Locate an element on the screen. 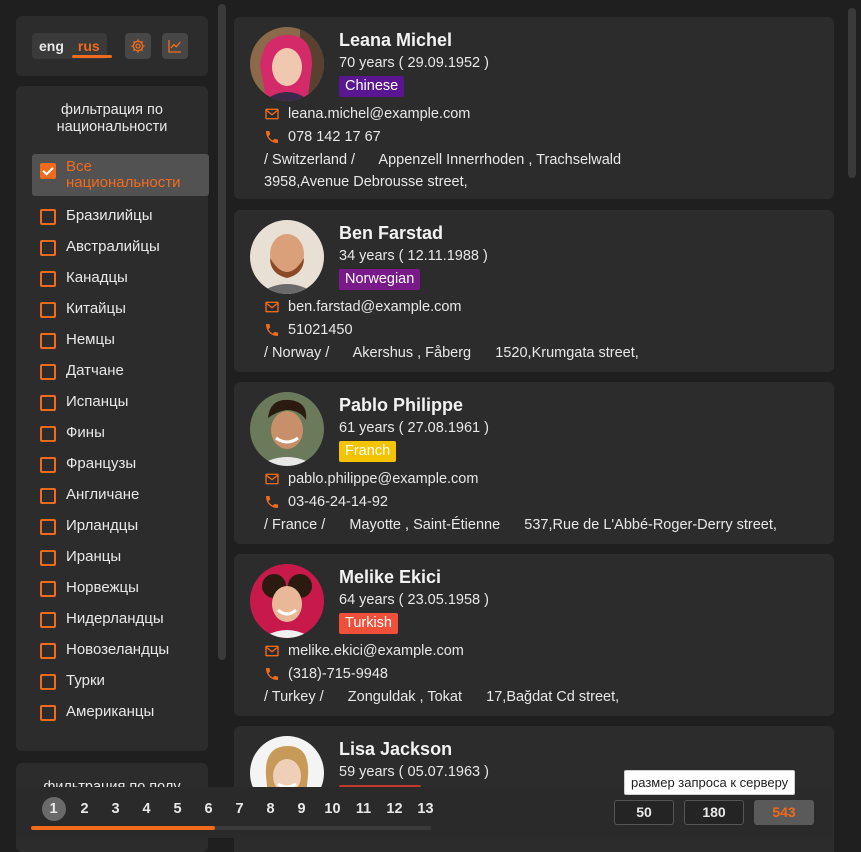 The width and height of the screenshot is (861, 852). user-phone: 51021450 is located at coordinates (320, 330).